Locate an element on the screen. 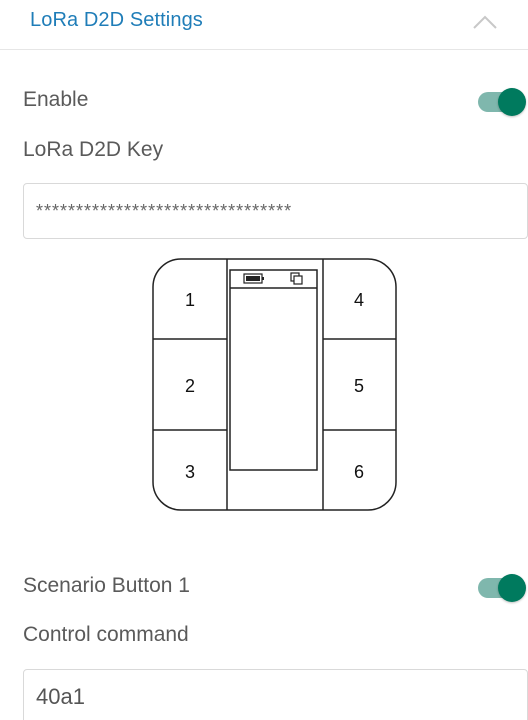 The height and width of the screenshot is (720, 528). device-button-4: 4 is located at coordinates (359, 300).